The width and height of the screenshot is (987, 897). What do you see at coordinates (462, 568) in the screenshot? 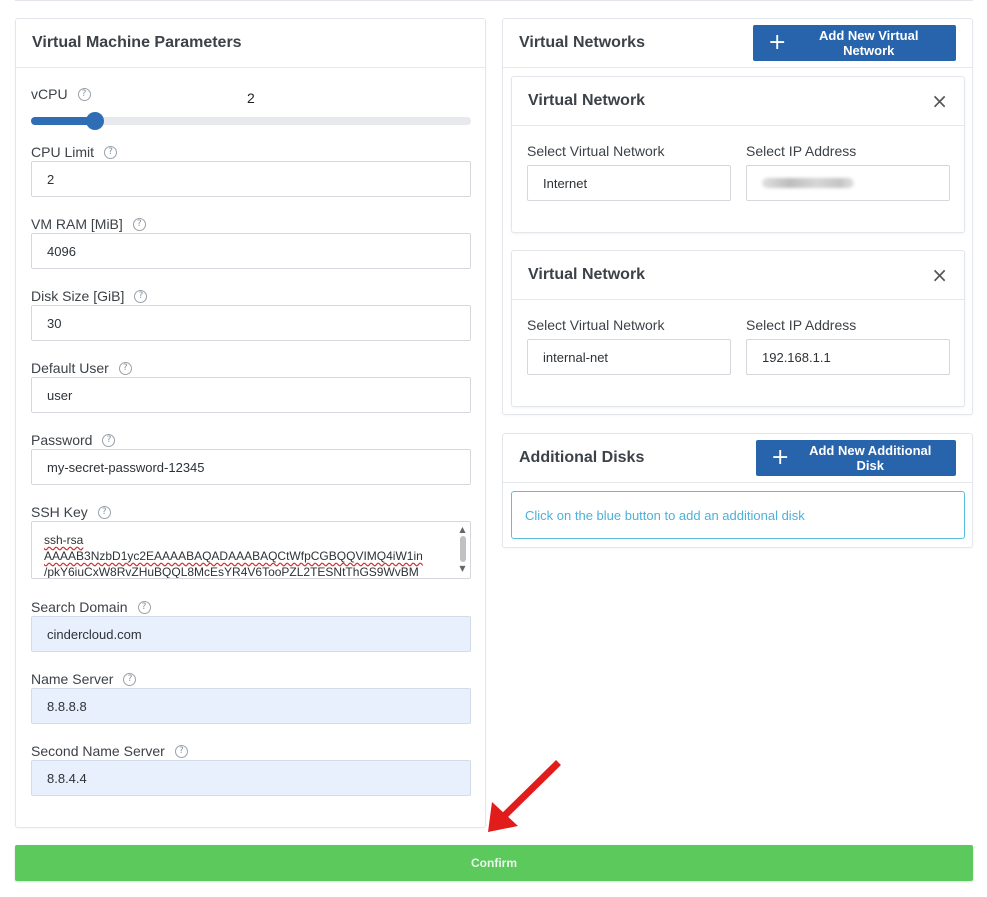
I see `scroll-down-icon: ▼` at bounding box center [462, 568].